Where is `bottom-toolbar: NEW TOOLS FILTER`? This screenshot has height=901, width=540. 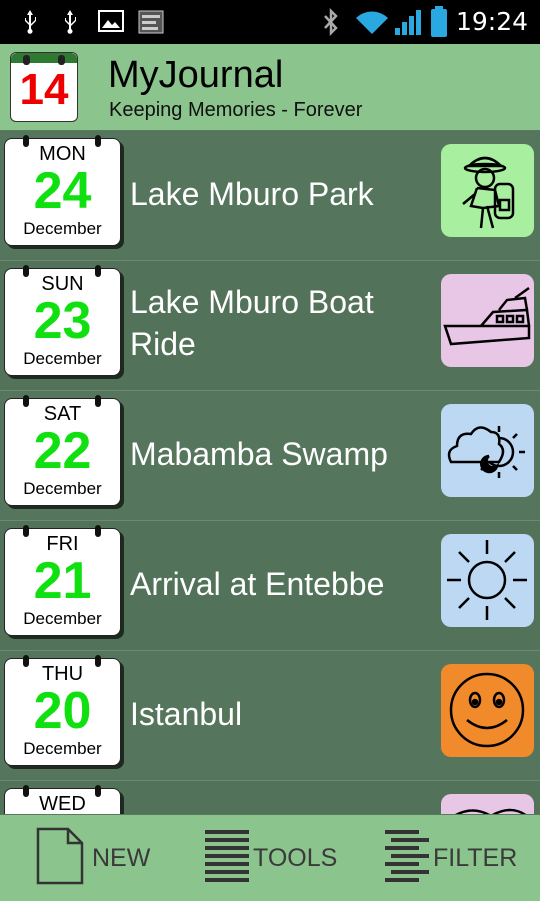
bottom-toolbar: NEW TOOLS FILTER is located at coordinates (270, 857).